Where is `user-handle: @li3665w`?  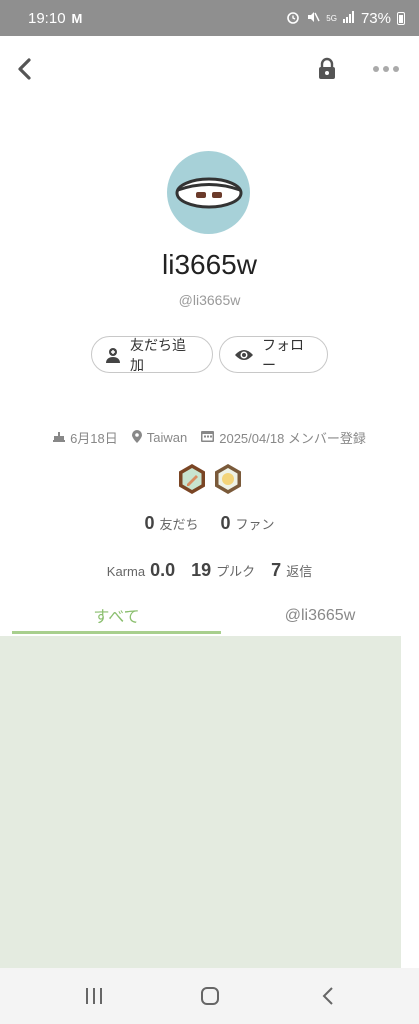 user-handle: @li3665w is located at coordinates (209, 300).